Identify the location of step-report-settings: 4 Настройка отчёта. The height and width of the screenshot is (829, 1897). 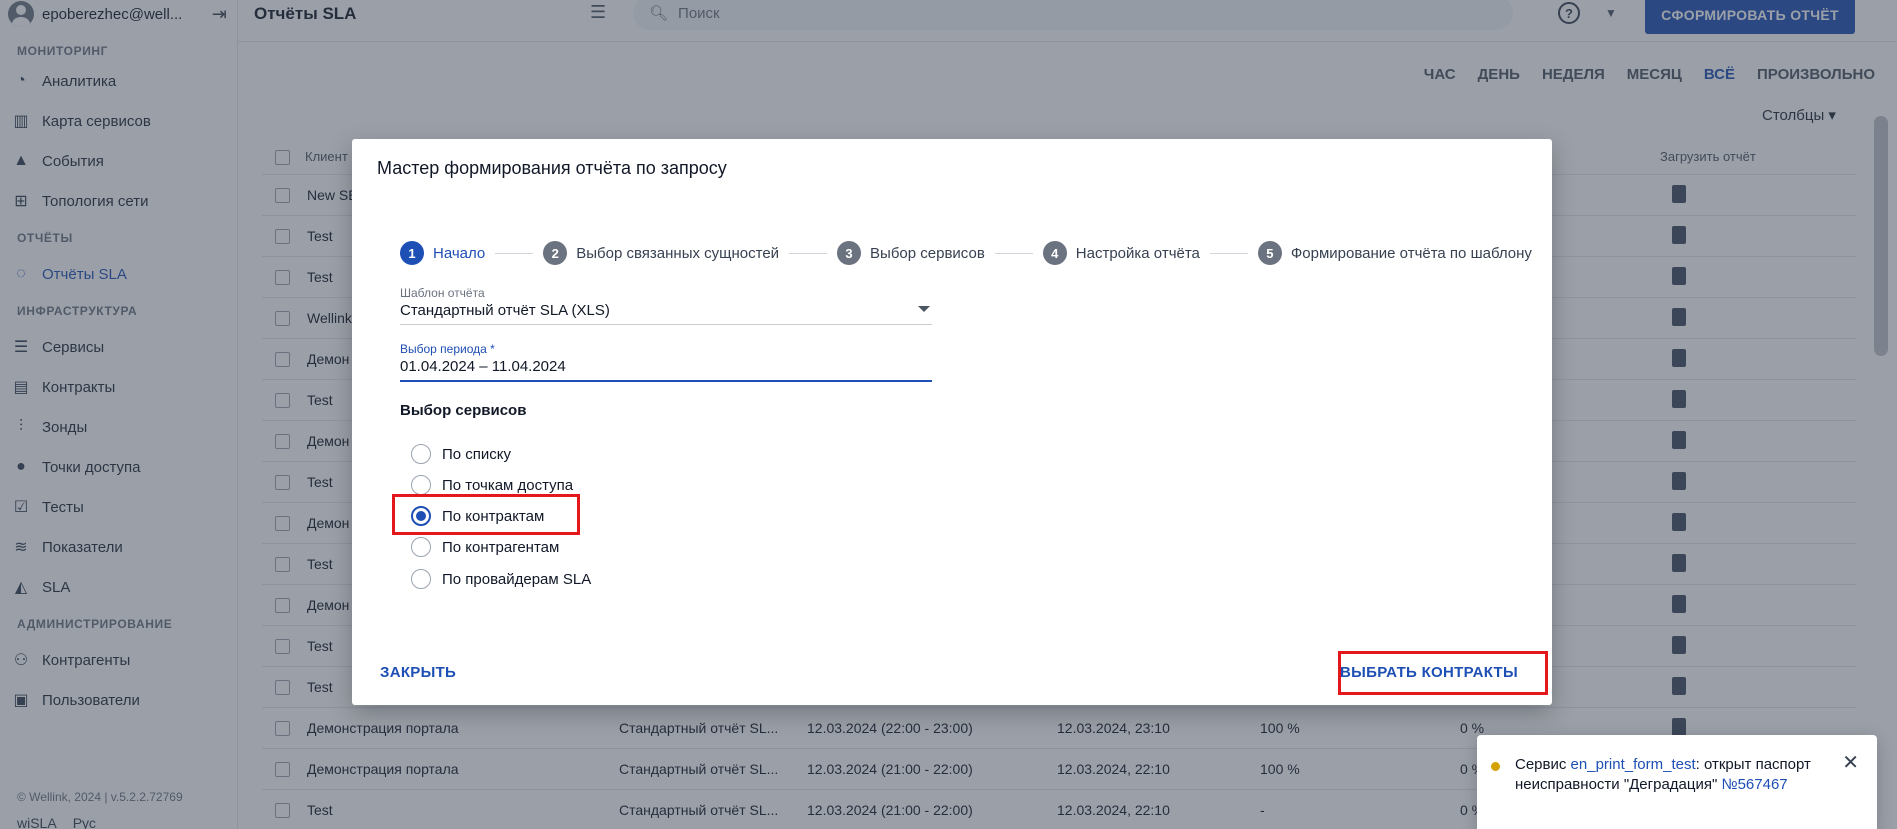
(1121, 253).